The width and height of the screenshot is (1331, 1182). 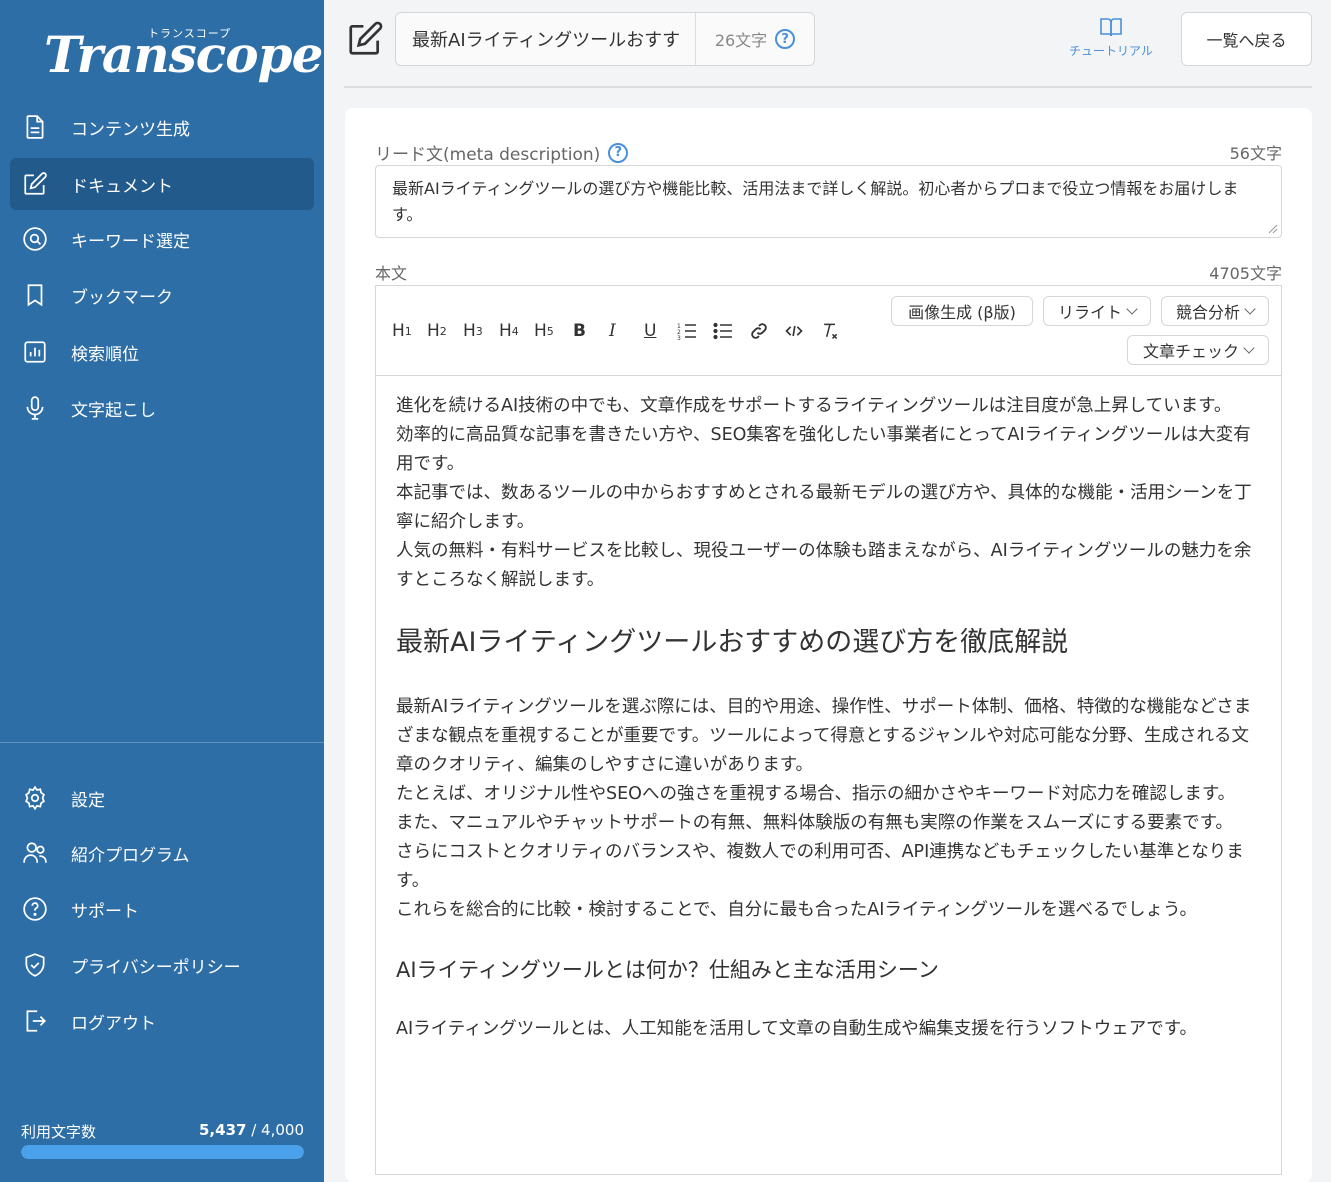 I want to click on usage-progress-fill, so click(x=162, y=1152).